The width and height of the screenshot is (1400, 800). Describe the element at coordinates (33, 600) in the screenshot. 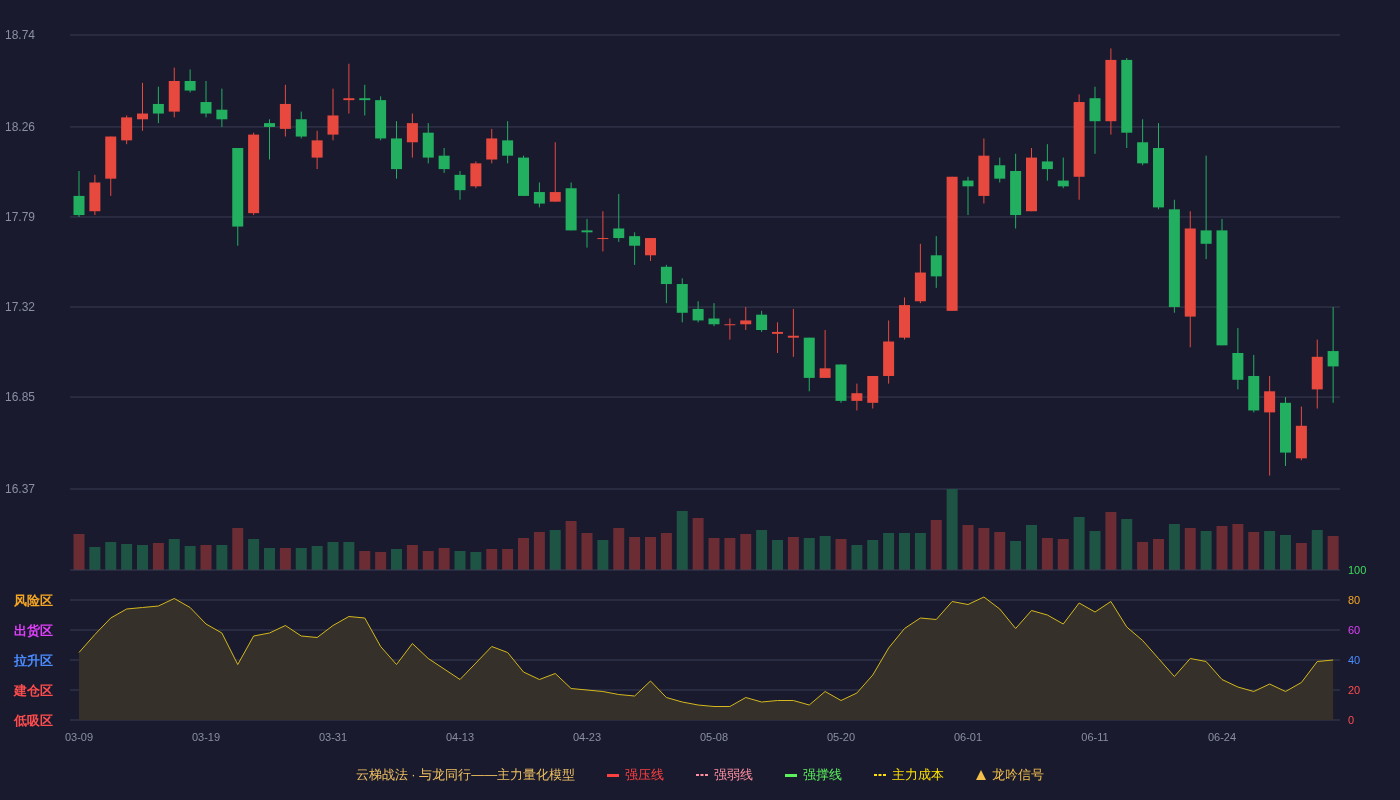

I see `zone-label: 风险区` at that location.